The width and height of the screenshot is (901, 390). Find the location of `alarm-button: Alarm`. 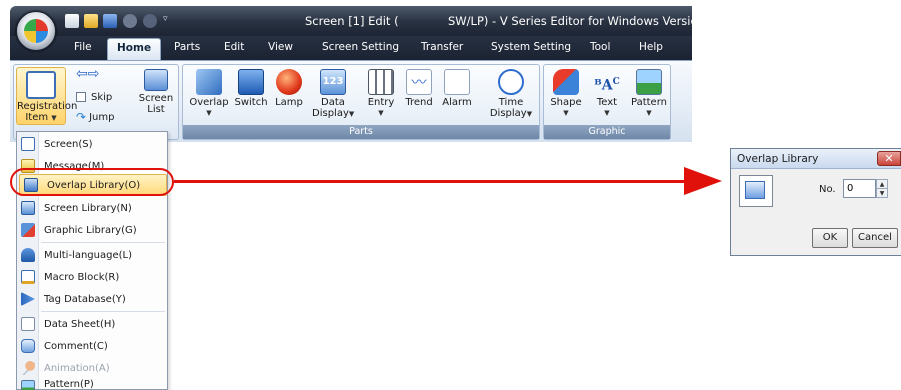

alarm-button: Alarm is located at coordinates (457, 88).